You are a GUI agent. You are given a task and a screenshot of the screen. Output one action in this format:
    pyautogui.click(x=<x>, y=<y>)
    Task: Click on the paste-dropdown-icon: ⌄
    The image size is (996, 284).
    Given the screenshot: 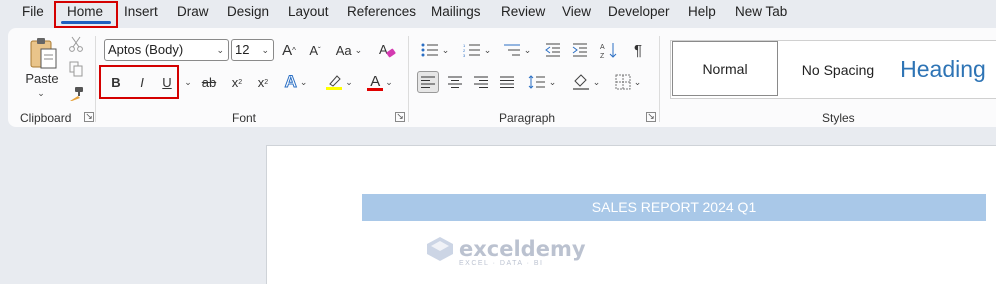 What is the action you would take?
    pyautogui.click(x=41, y=93)
    